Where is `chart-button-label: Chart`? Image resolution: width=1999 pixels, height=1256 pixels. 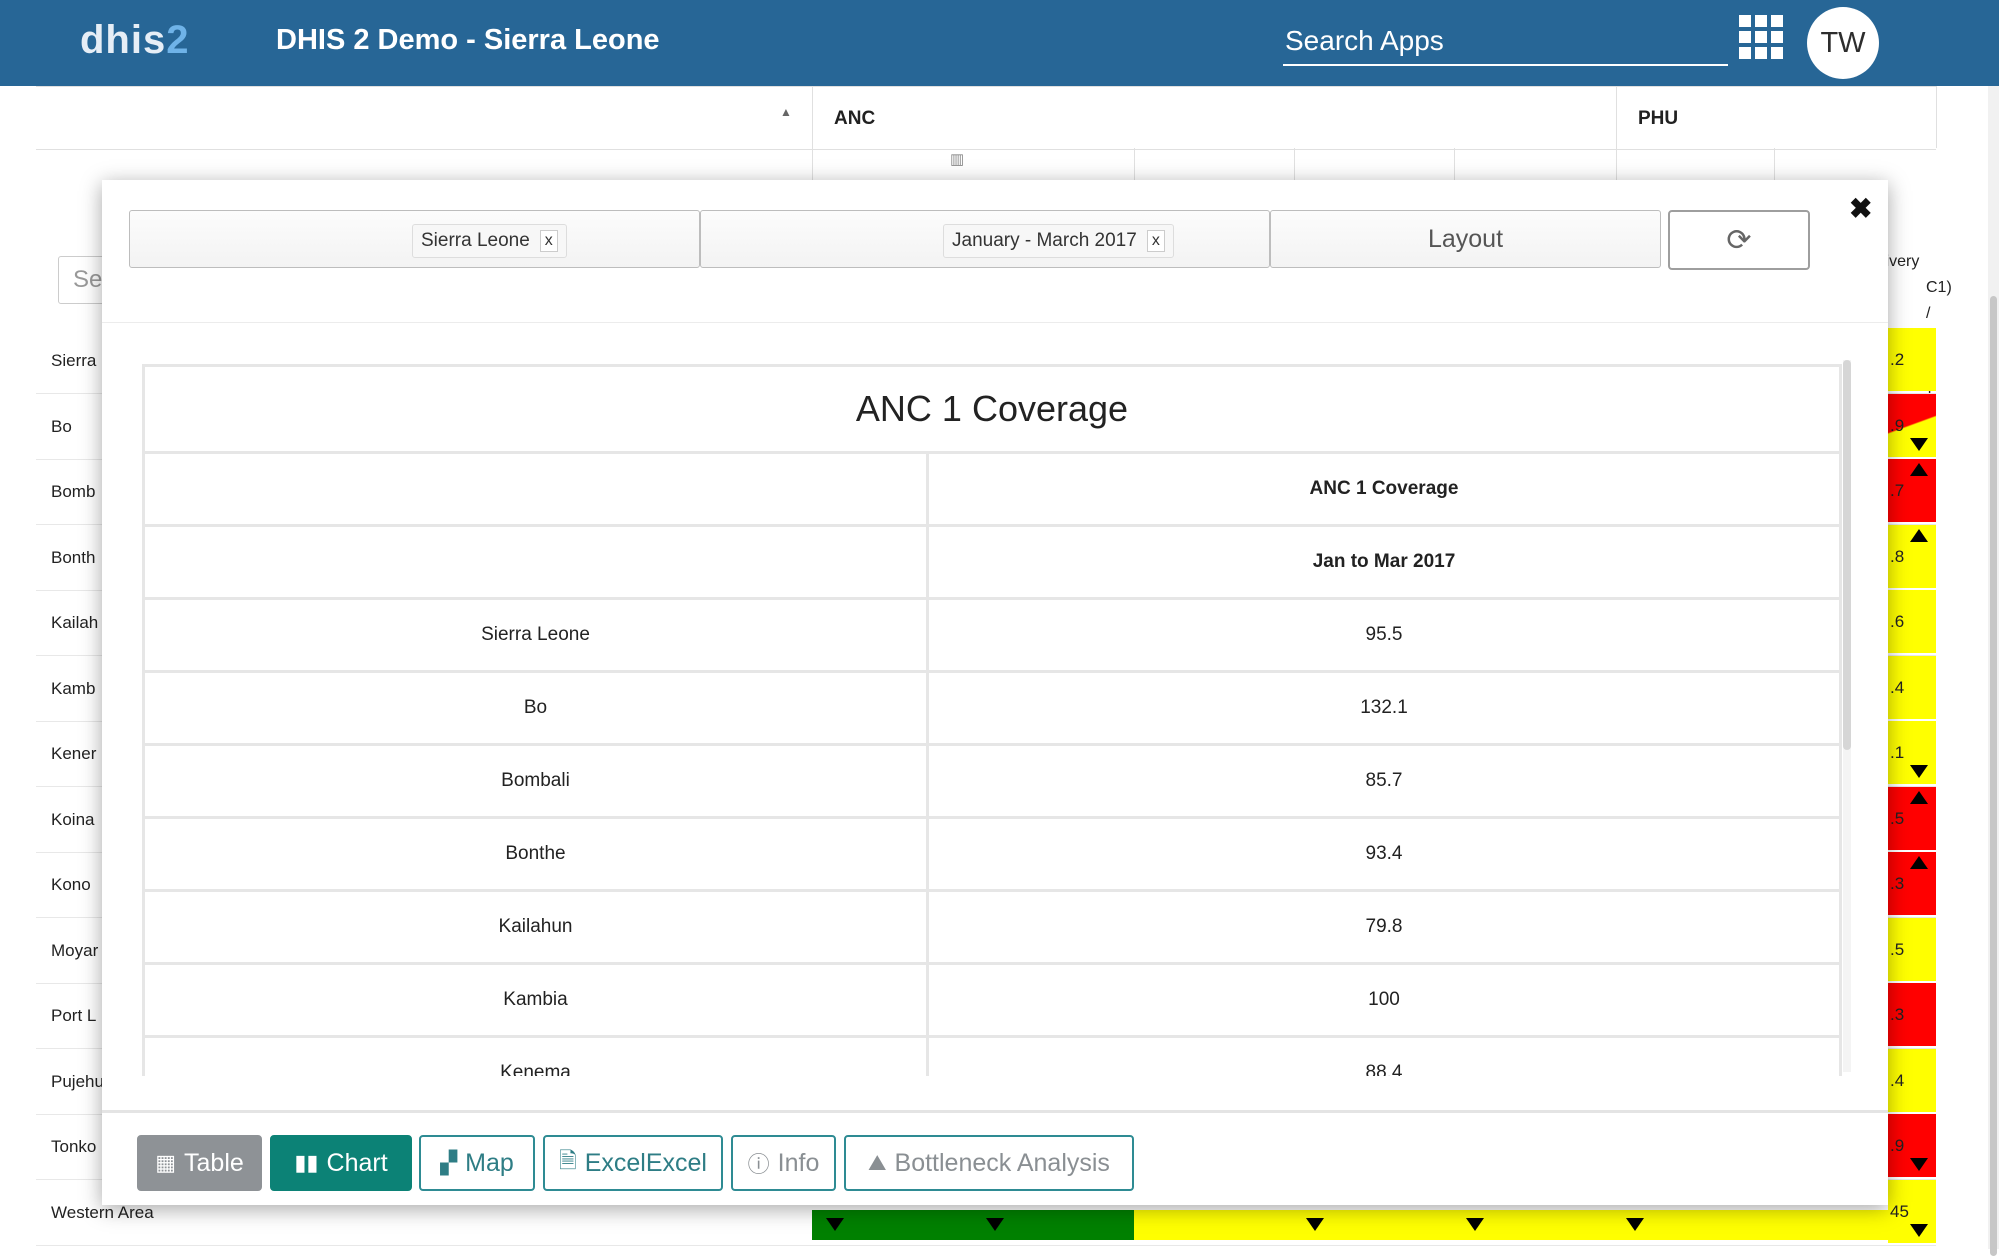 chart-button-label: Chart is located at coordinates (357, 1162).